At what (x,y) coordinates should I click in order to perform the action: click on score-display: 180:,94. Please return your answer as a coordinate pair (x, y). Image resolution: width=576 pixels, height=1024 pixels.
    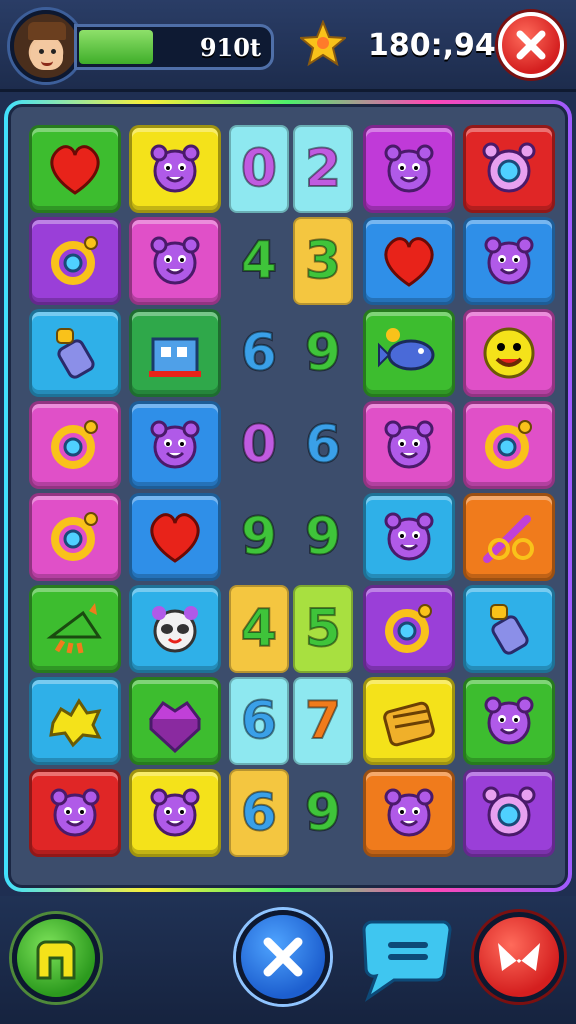
    Looking at the image, I should click on (432, 45).